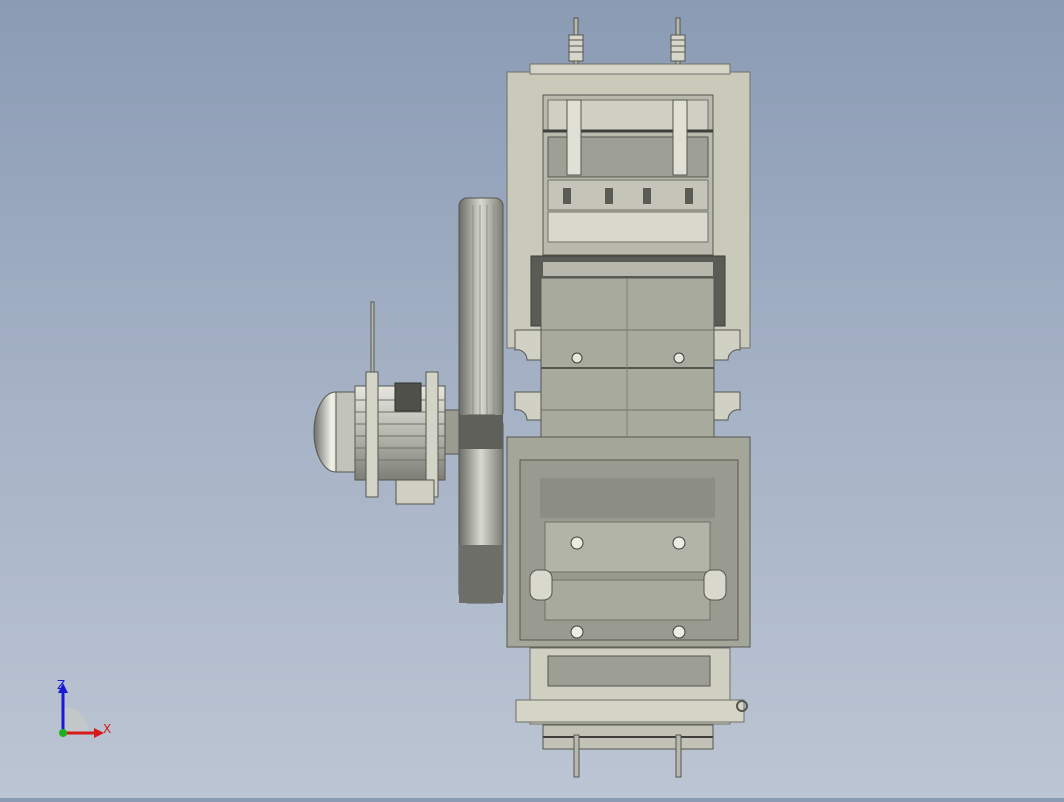 The height and width of the screenshot is (802, 1064). What do you see at coordinates (628, 542) in the screenshot?
I see `lower-frame` at bounding box center [628, 542].